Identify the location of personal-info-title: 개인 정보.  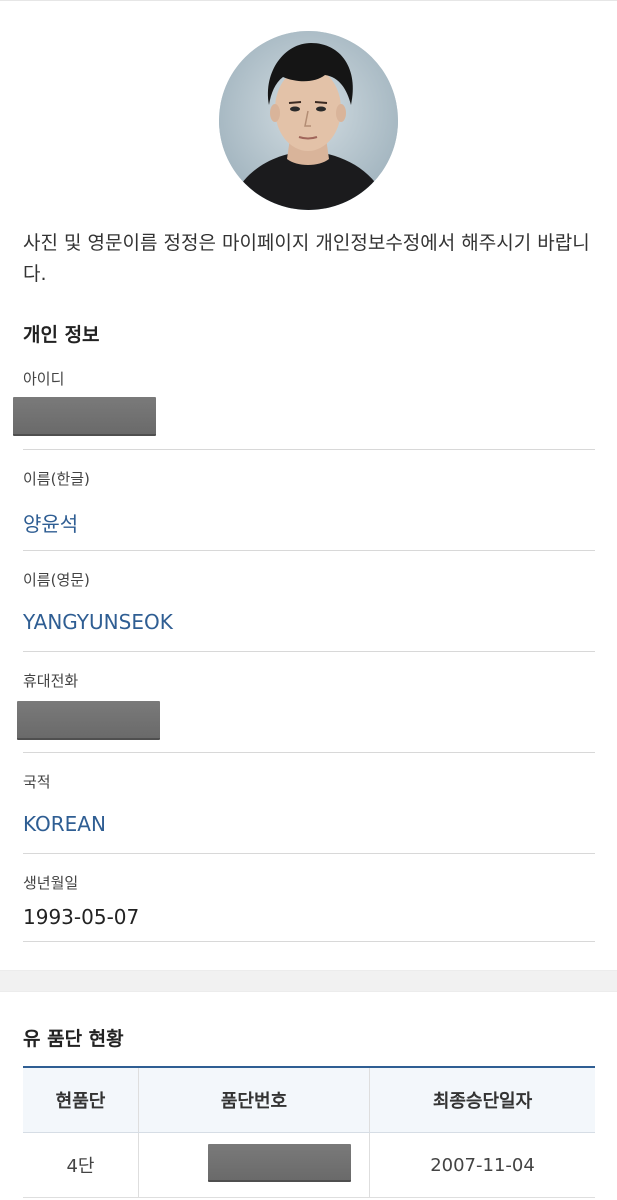
(61, 335).